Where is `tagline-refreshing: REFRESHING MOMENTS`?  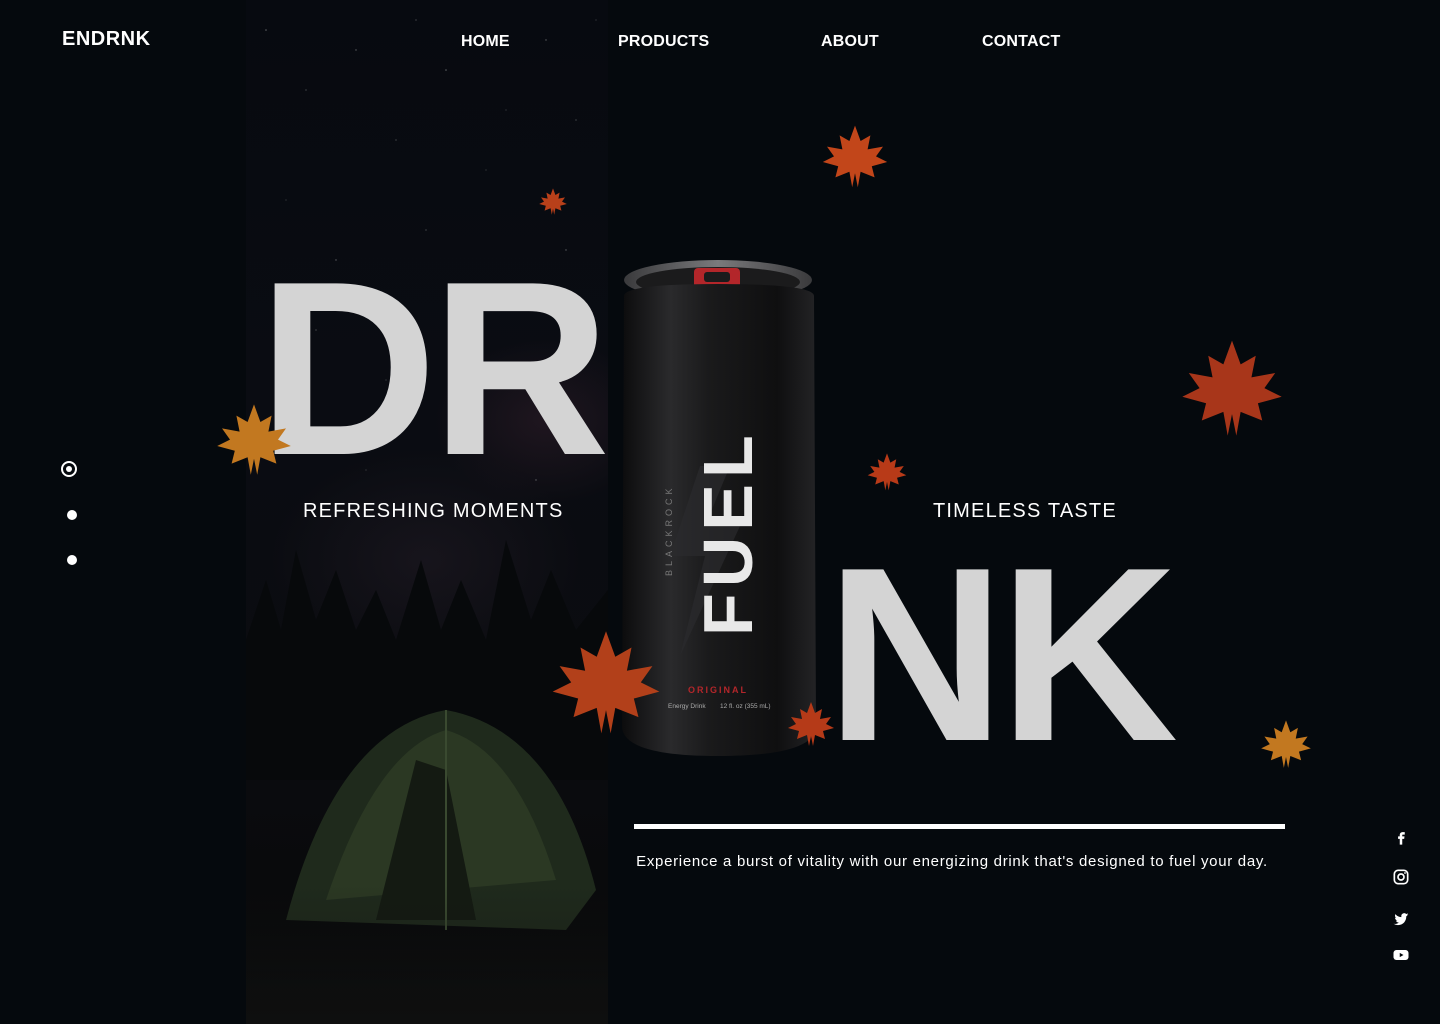 tagline-refreshing: REFRESHING MOMENTS is located at coordinates (433, 511).